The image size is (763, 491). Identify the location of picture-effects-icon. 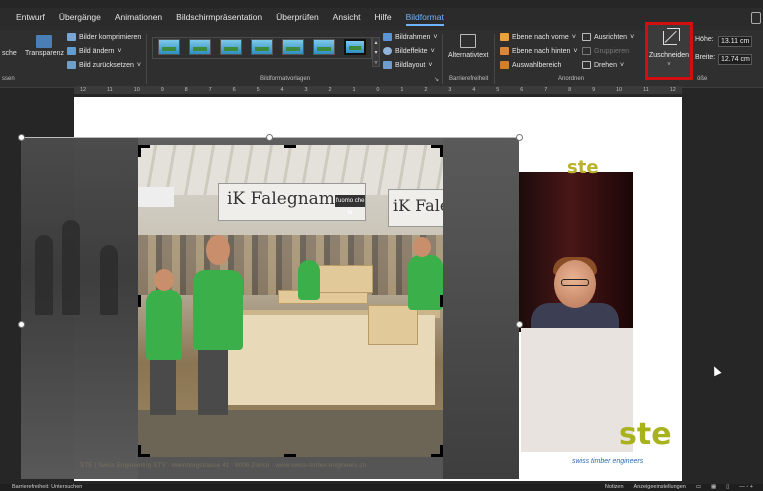
(387, 51).